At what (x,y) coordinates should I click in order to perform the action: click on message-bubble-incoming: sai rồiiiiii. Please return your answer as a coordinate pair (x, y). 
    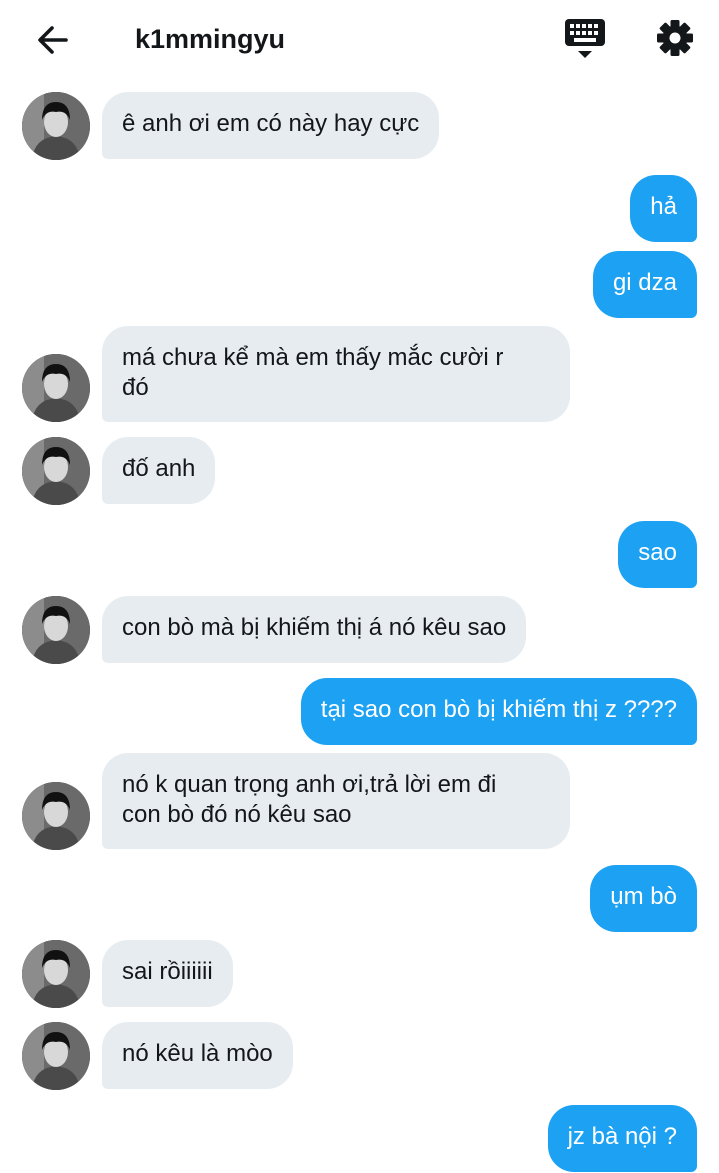
    Looking at the image, I should click on (167, 973).